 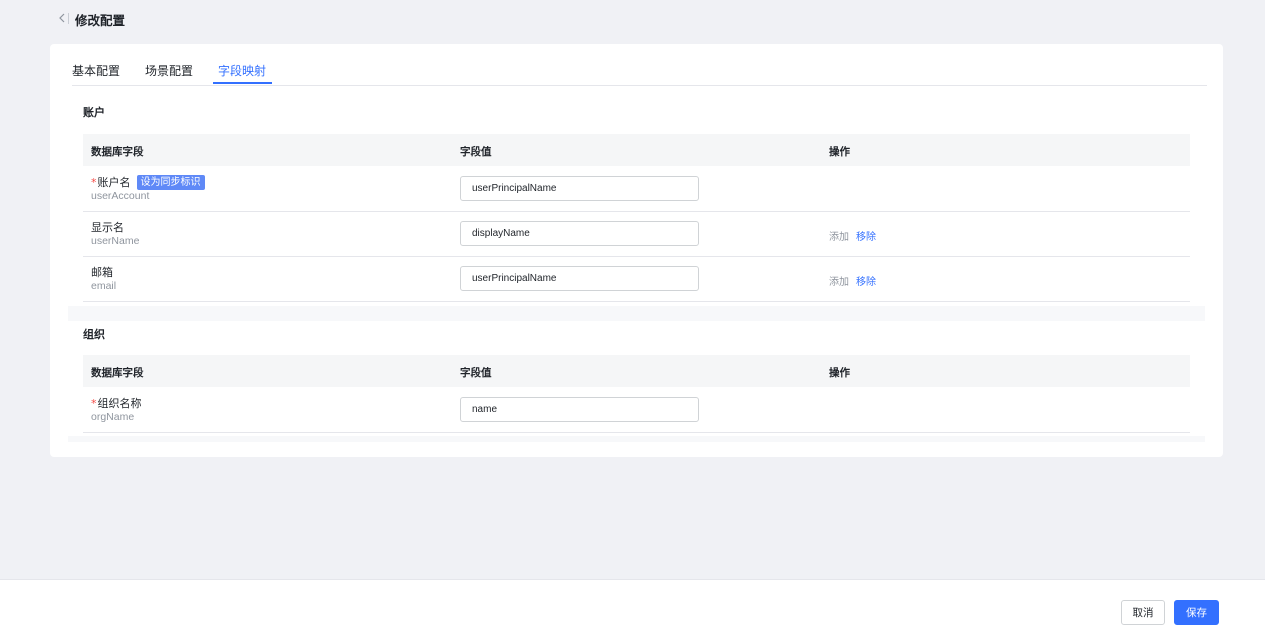 I want to click on field-label: 显示名, so click(x=107, y=227).